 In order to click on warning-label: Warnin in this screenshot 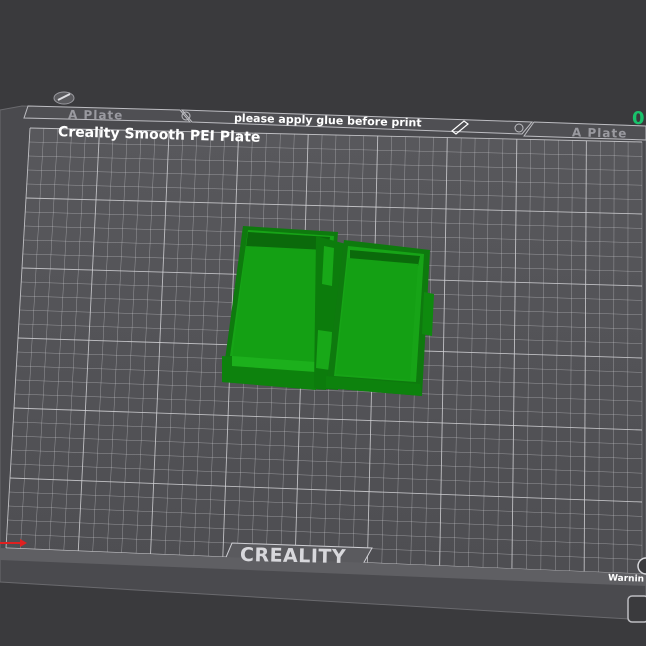, I will do `click(626, 579)`.